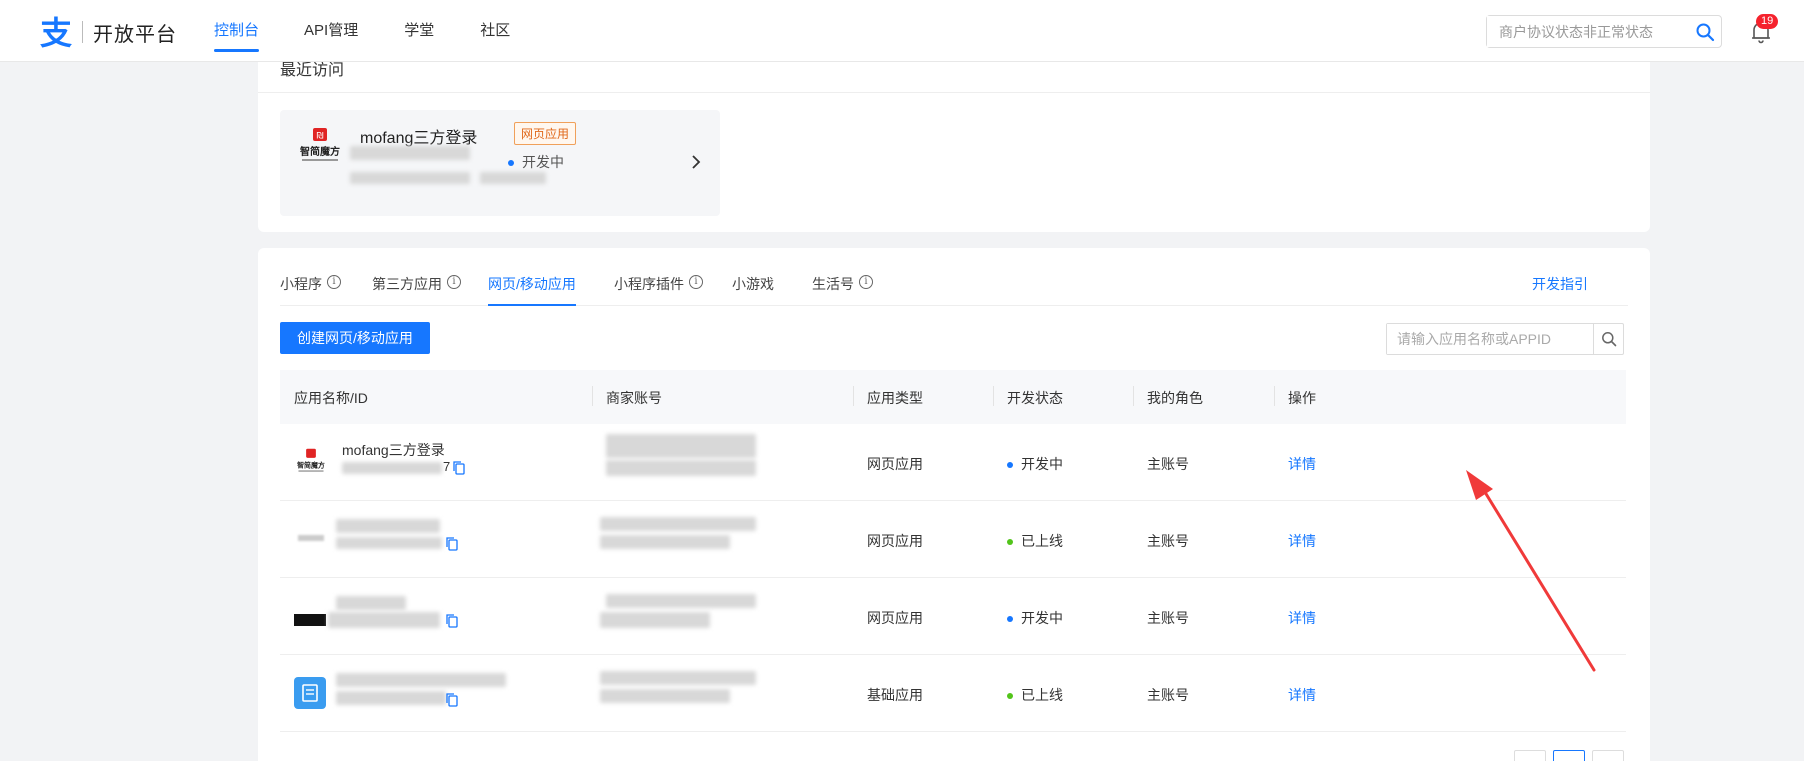 This screenshot has width=1804, height=761. I want to click on tab-third-party-app: 第三方应用 i, so click(416, 290).